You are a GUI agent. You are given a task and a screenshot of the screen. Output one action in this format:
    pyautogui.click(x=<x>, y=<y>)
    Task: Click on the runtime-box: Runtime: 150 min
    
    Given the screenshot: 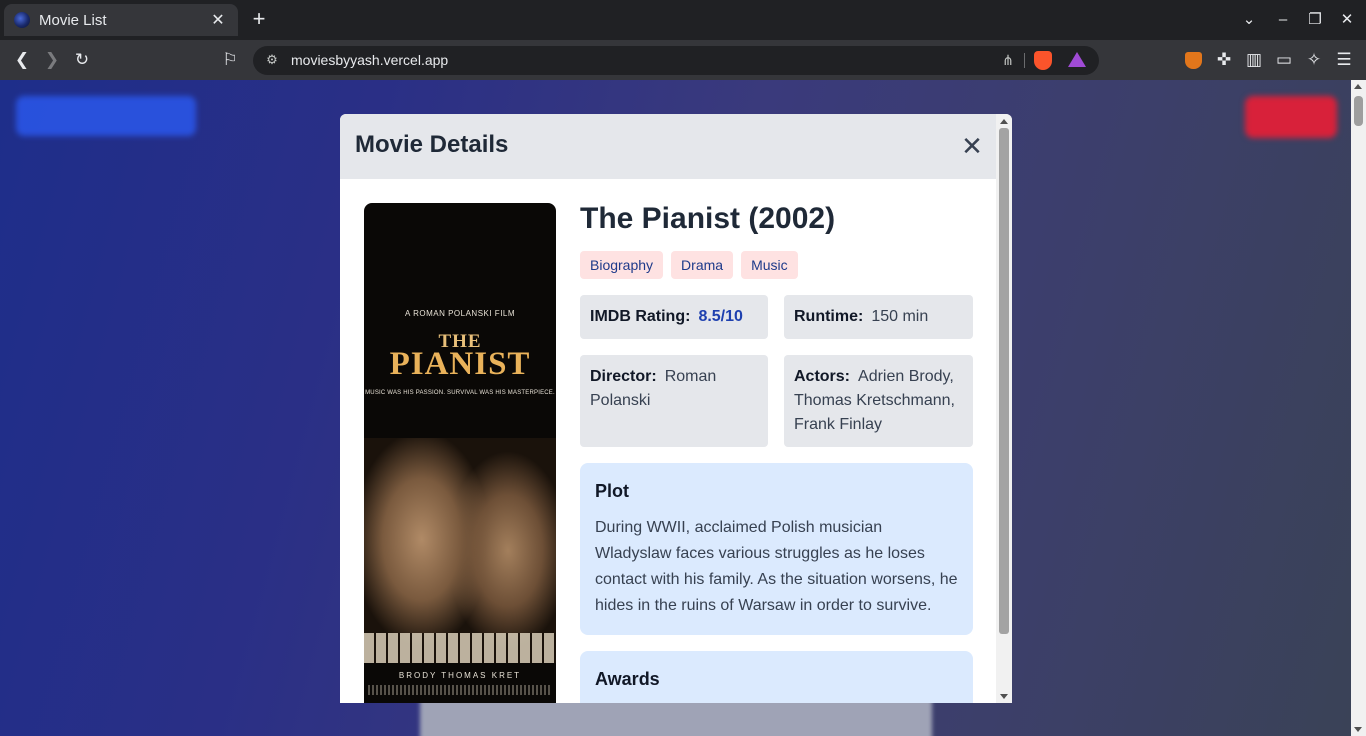 What is the action you would take?
    pyautogui.click(x=878, y=317)
    